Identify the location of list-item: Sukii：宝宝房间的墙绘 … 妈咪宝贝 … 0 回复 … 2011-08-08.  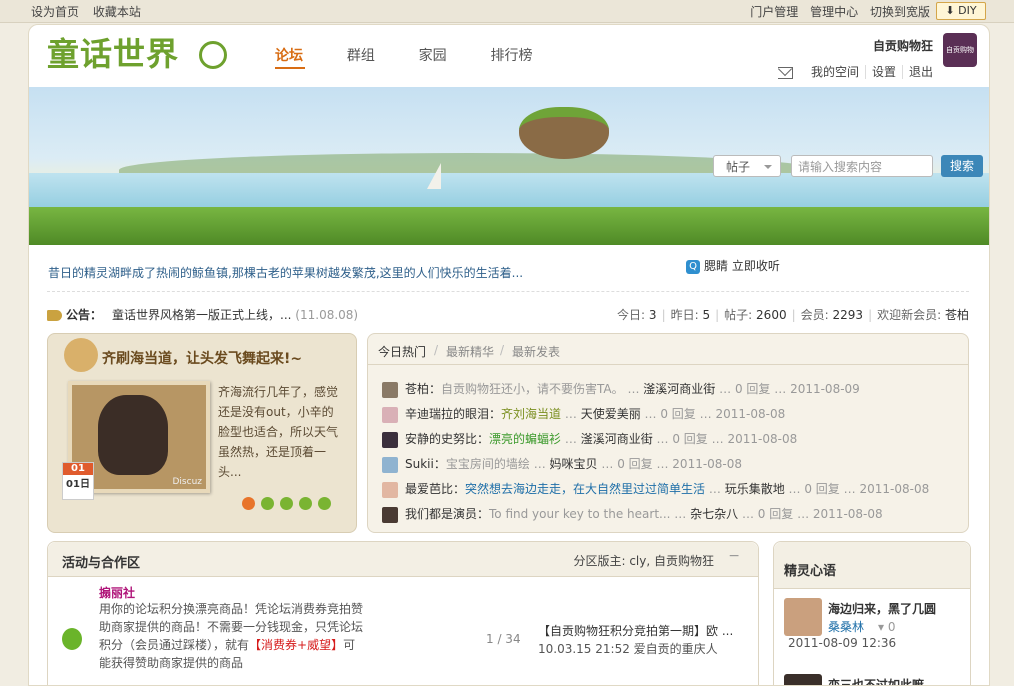
(562, 464).